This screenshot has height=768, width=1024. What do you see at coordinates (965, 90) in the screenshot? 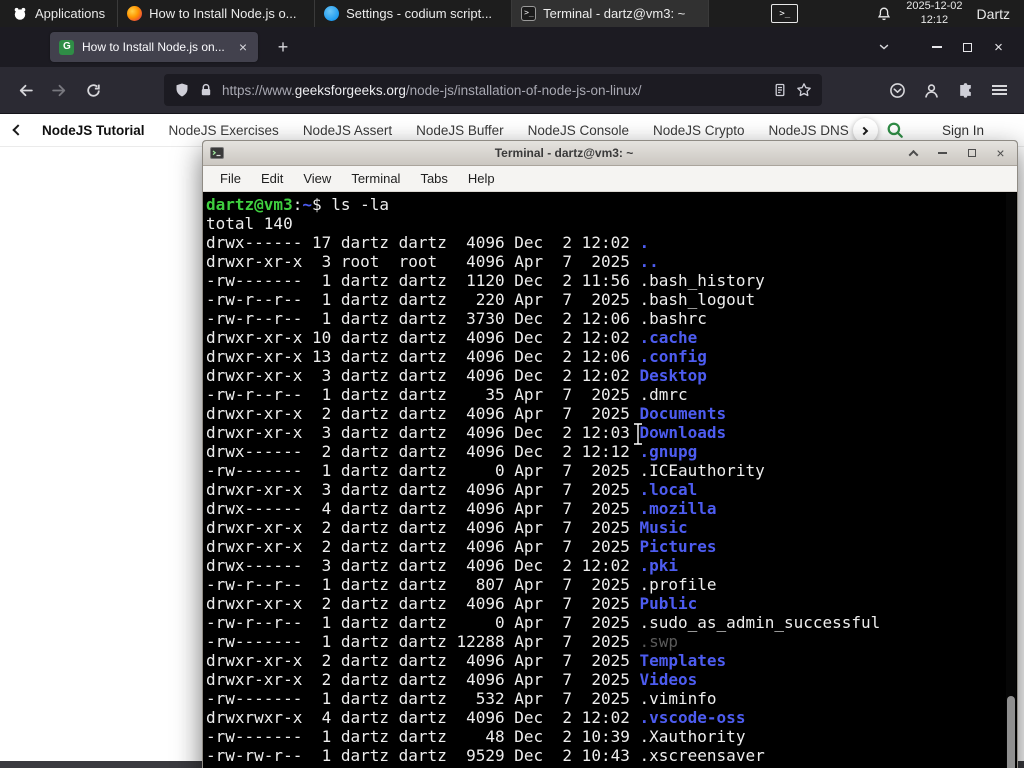
I see `extensions-icon` at bounding box center [965, 90].